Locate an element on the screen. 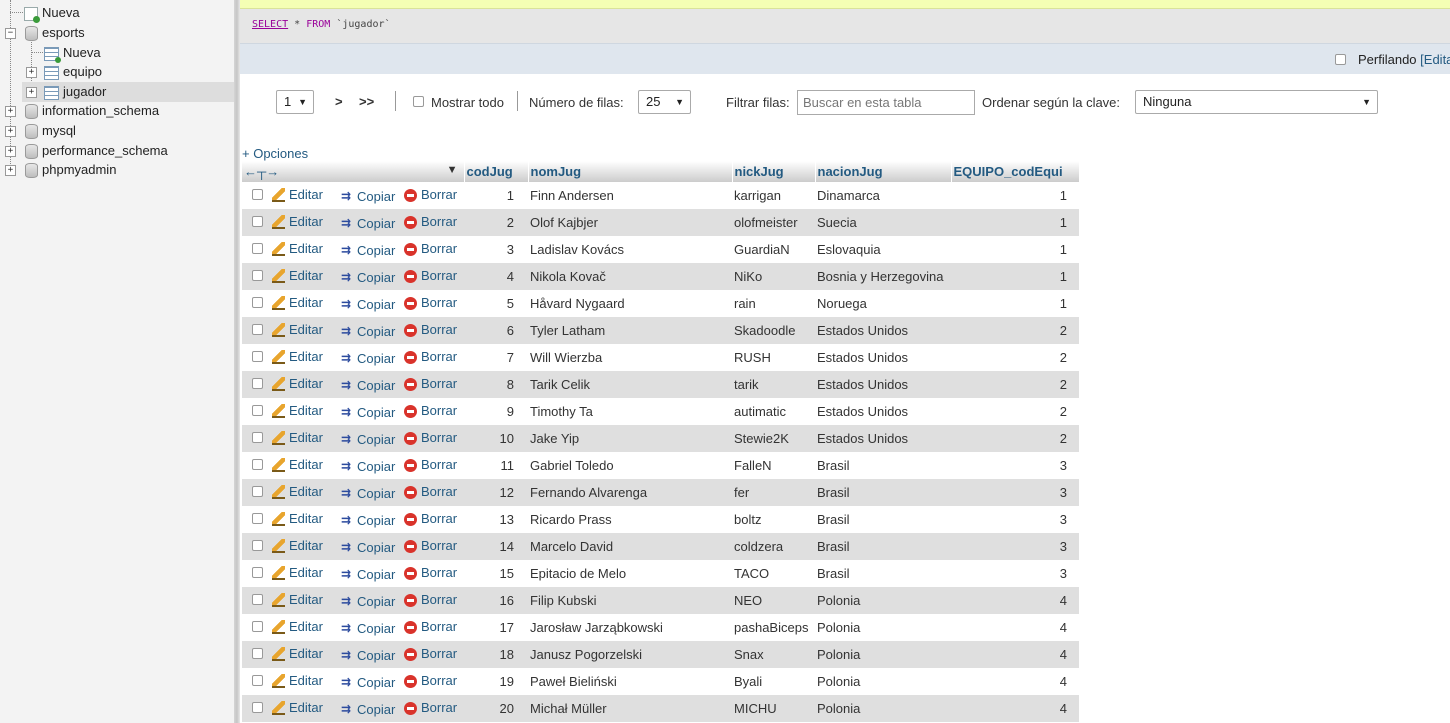 This screenshot has height=723, width=1450. cell-codjug: 11 is located at coordinates (496, 465).